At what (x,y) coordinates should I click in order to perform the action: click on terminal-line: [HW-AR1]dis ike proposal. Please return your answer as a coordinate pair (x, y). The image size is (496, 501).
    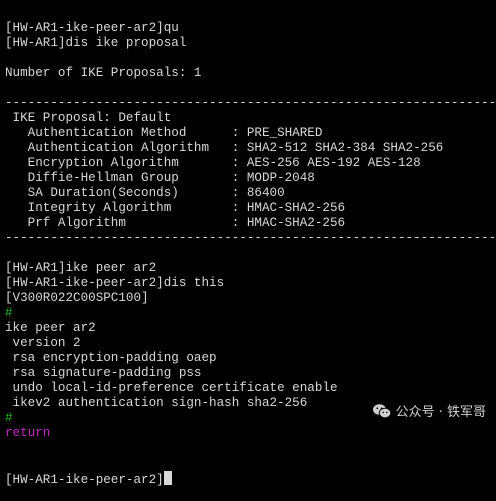
    Looking at the image, I should click on (96, 43).